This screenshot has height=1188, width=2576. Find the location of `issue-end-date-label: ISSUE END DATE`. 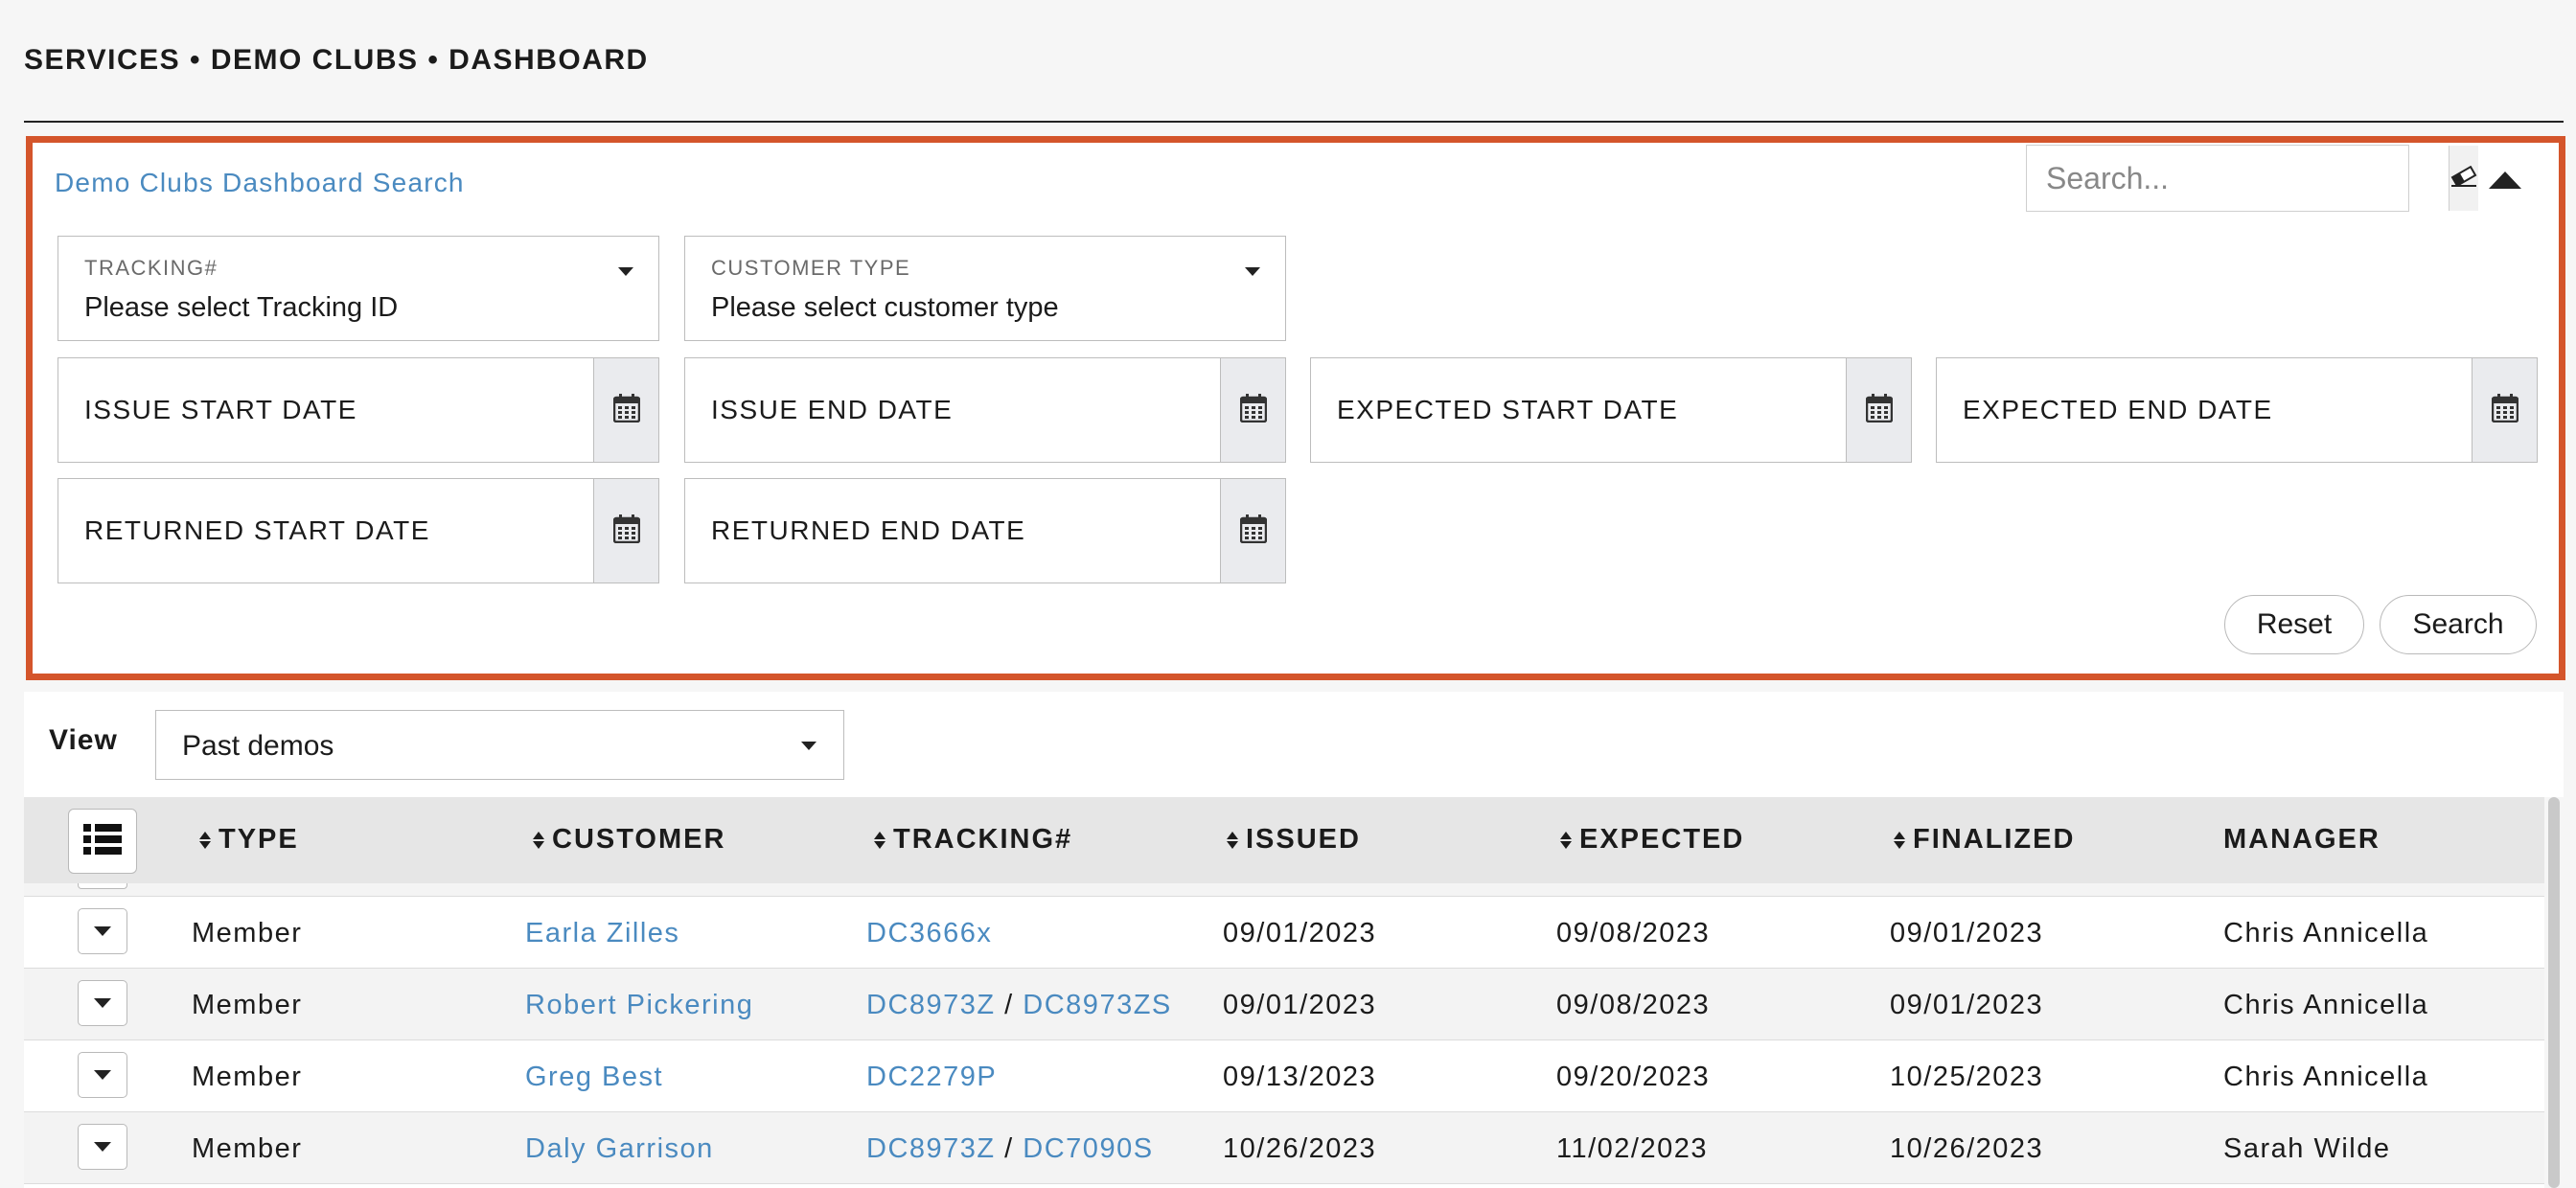

issue-end-date-label: ISSUE END DATE is located at coordinates (832, 409).